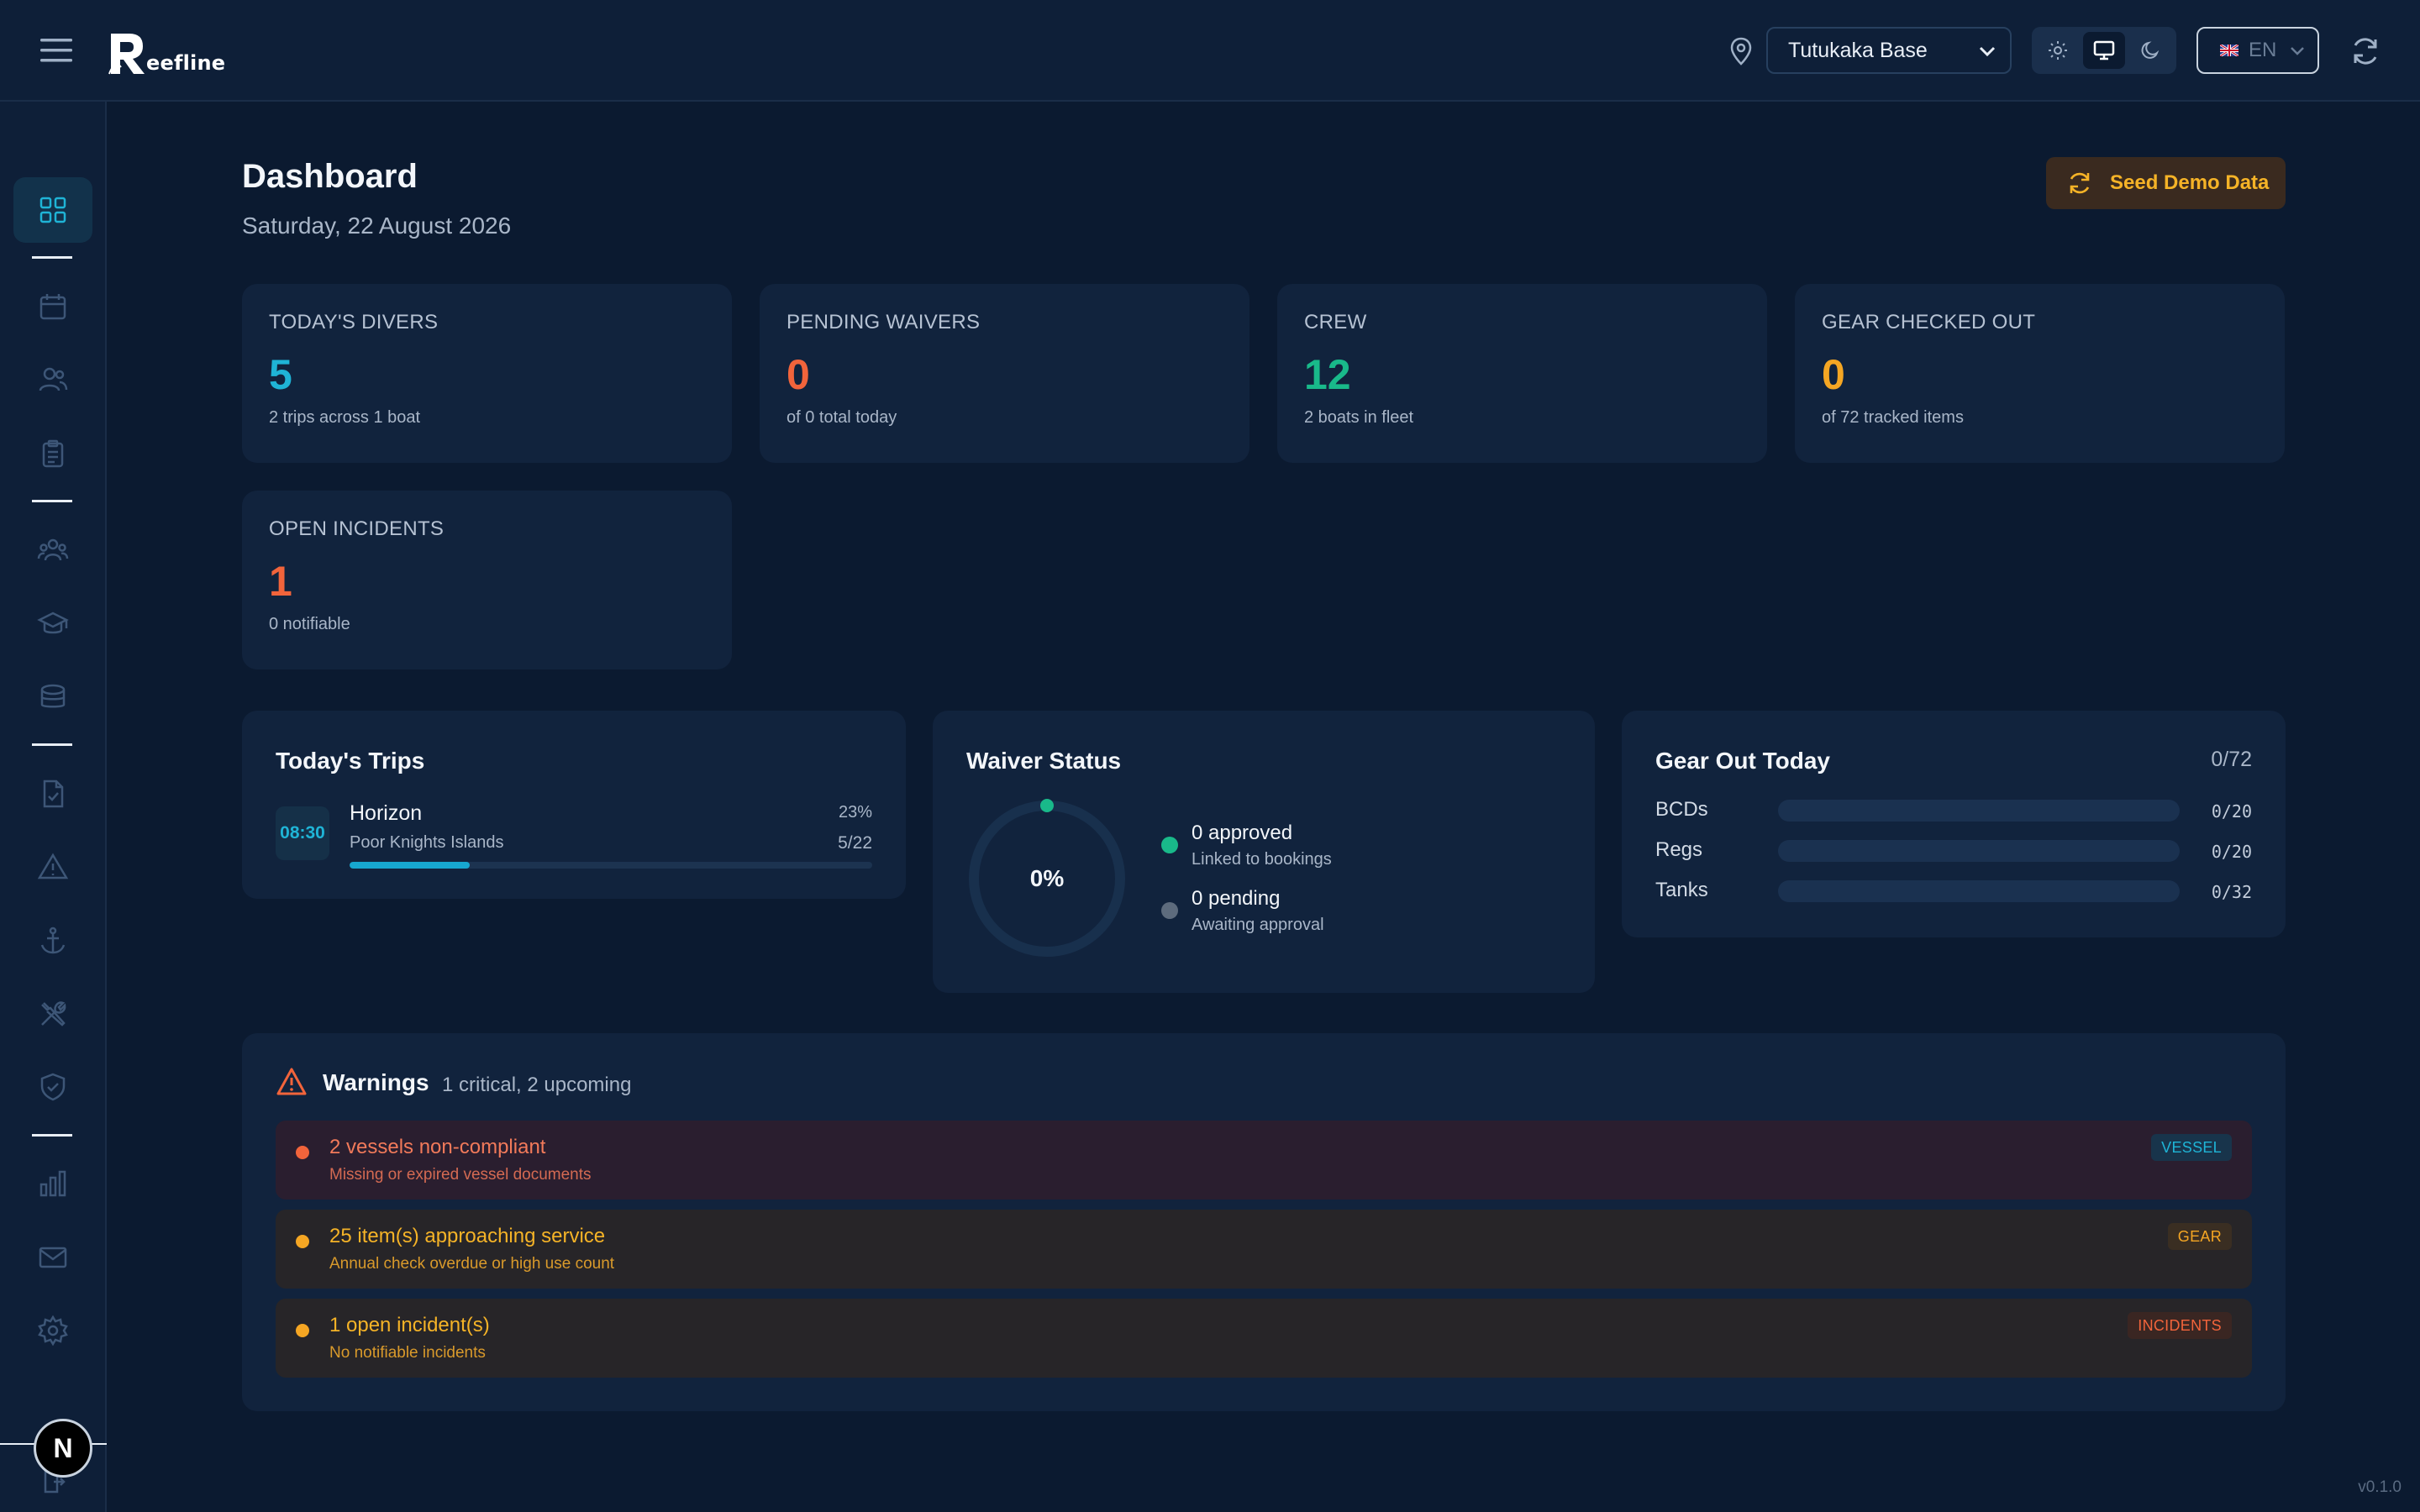 Image resolution: width=2420 pixels, height=1512 pixels. What do you see at coordinates (2180, 1325) in the screenshot?
I see `warning-tag: INCIDENTS` at bounding box center [2180, 1325].